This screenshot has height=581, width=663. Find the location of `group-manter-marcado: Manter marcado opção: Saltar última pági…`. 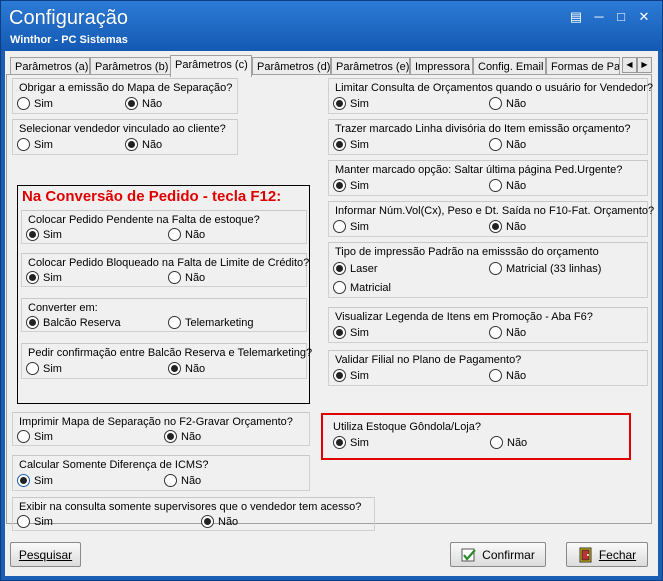

group-manter-marcado: Manter marcado opção: Saltar última pági… is located at coordinates (488, 178).